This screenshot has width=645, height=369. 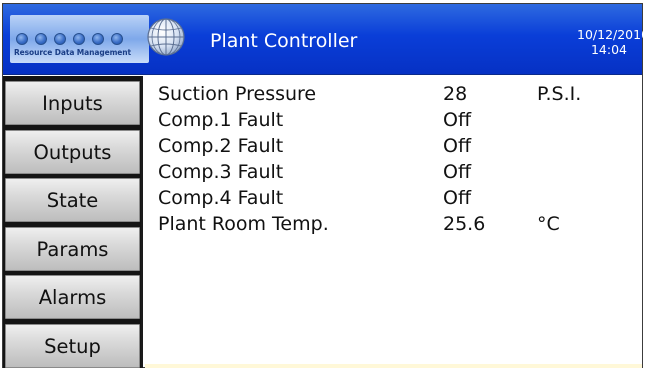 What do you see at coordinates (72, 249) in the screenshot?
I see `nav-button-params: Params` at bounding box center [72, 249].